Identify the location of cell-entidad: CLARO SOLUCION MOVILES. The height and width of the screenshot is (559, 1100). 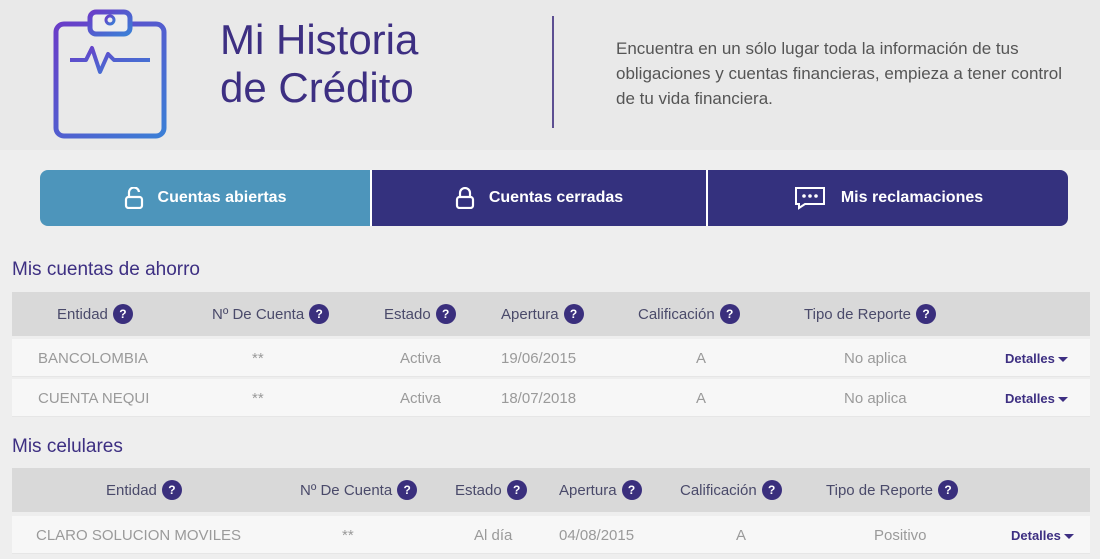
(139, 535).